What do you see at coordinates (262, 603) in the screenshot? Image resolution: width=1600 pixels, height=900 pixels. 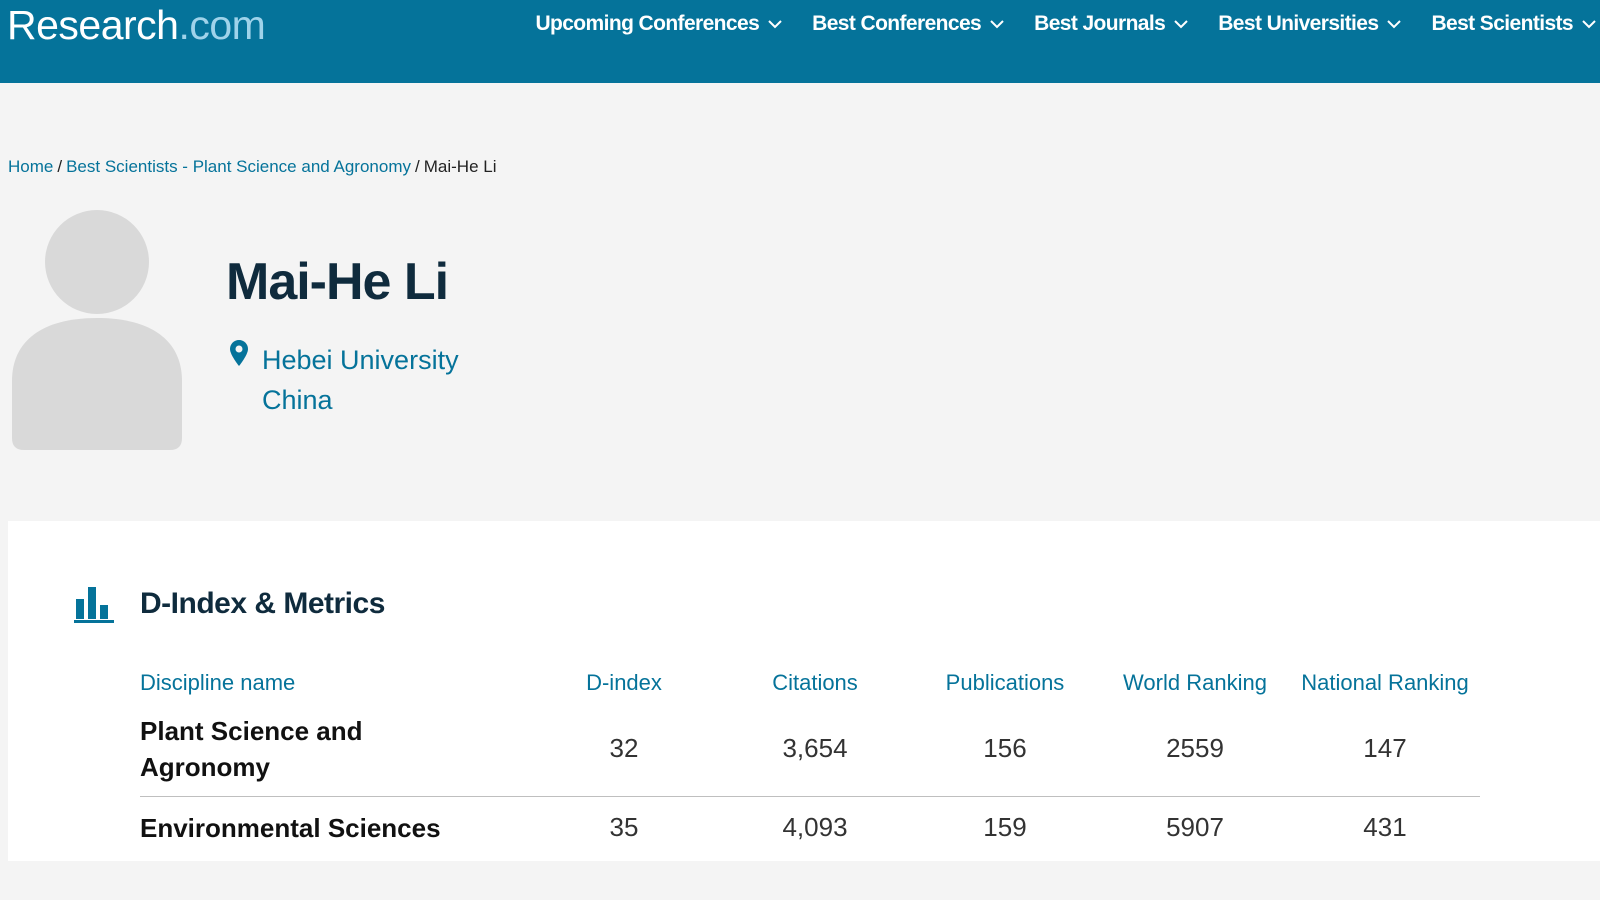 I see `metrics-title: D-Index & Metrics` at bounding box center [262, 603].